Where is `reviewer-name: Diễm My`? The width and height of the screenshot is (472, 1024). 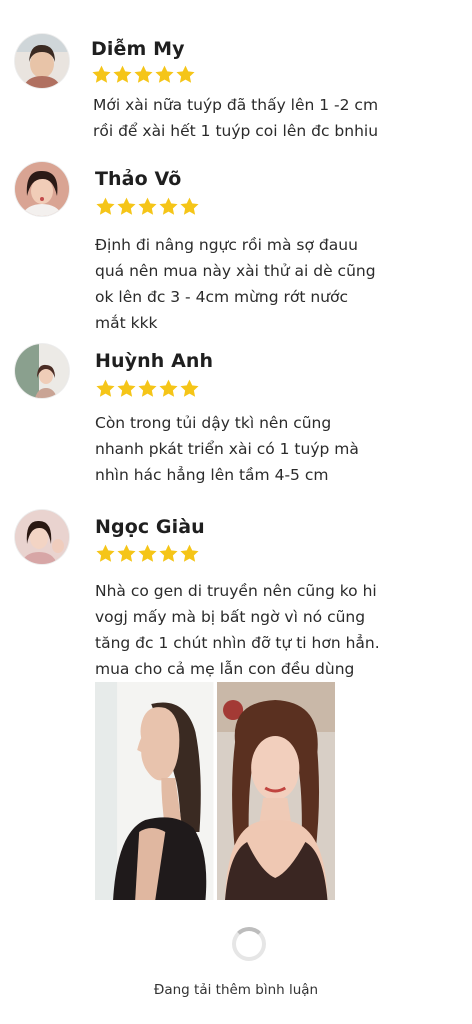 reviewer-name: Diễm My is located at coordinates (138, 49).